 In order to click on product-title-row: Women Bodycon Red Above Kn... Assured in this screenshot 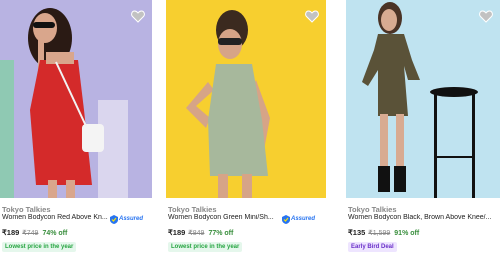, I will do `click(77, 219)`.